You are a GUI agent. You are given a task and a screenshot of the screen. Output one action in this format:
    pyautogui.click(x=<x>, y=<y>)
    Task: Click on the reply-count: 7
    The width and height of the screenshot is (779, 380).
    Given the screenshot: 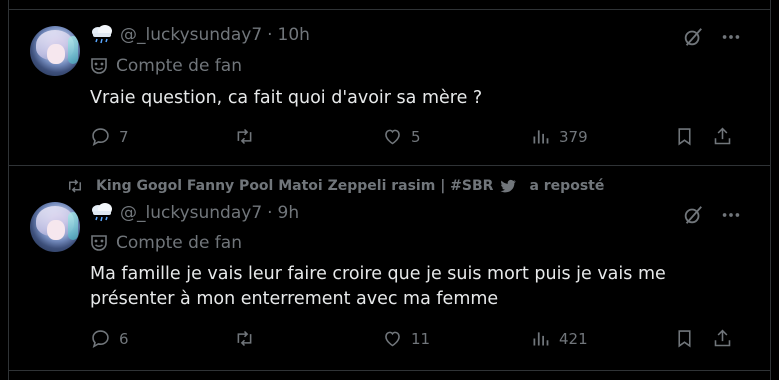 What is the action you would take?
    pyautogui.click(x=124, y=136)
    